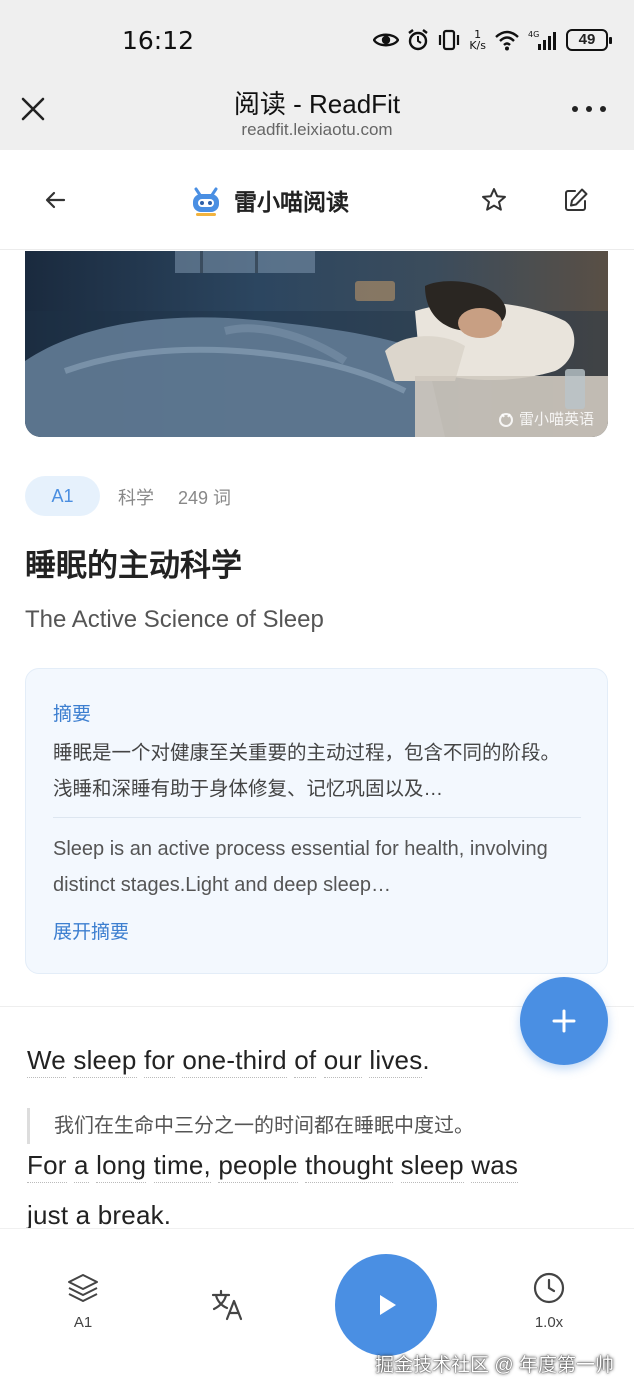  Describe the element at coordinates (83, 1288) in the screenshot. I see `layers-icon` at that location.